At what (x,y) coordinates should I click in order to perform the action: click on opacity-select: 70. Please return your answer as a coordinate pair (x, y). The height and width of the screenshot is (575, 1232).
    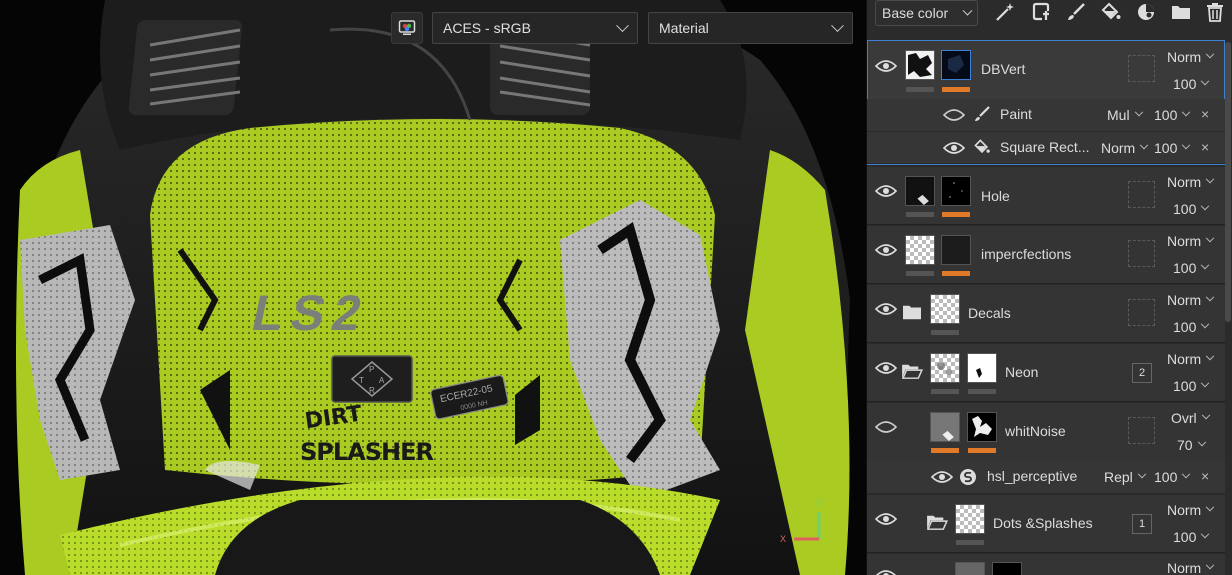
    Looking at the image, I should click on (1191, 445).